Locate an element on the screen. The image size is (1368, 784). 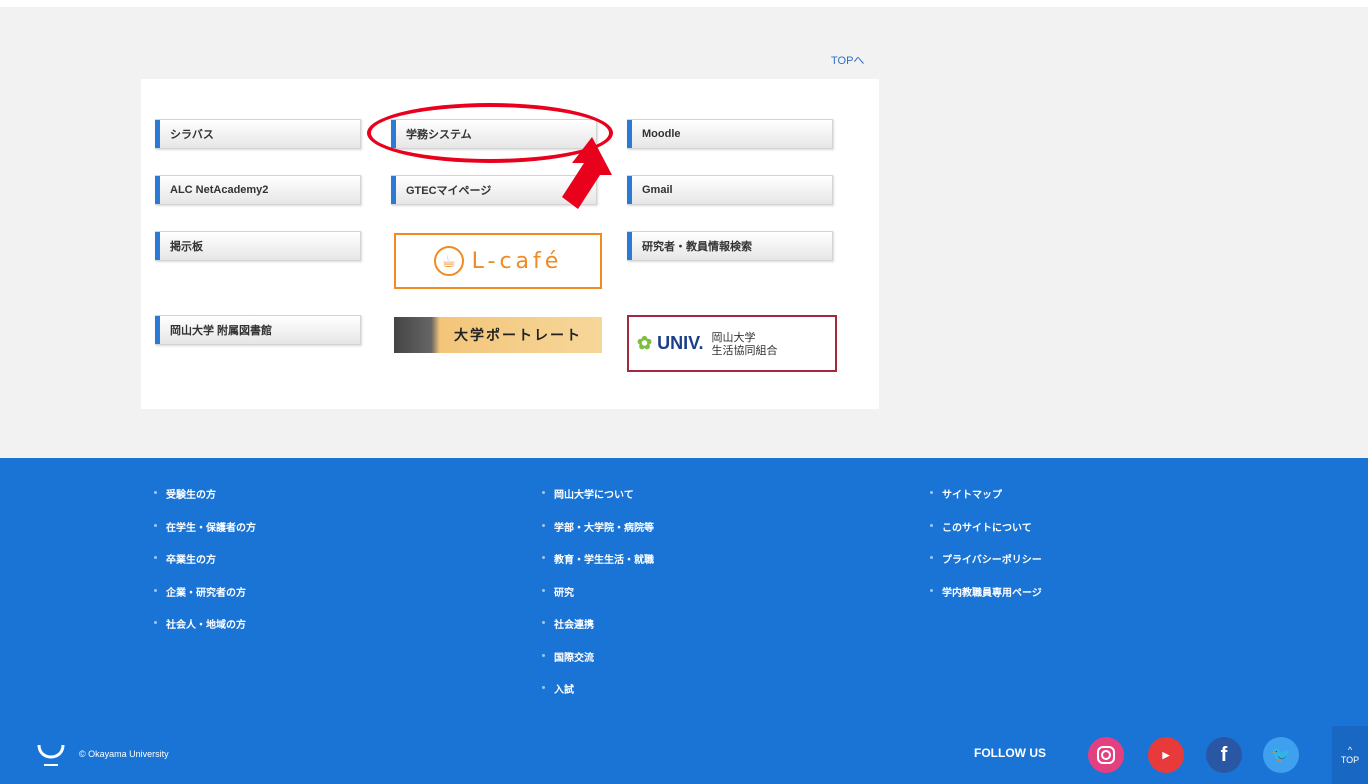
follow-us-label: FOLLOW US is located at coordinates (1010, 753).